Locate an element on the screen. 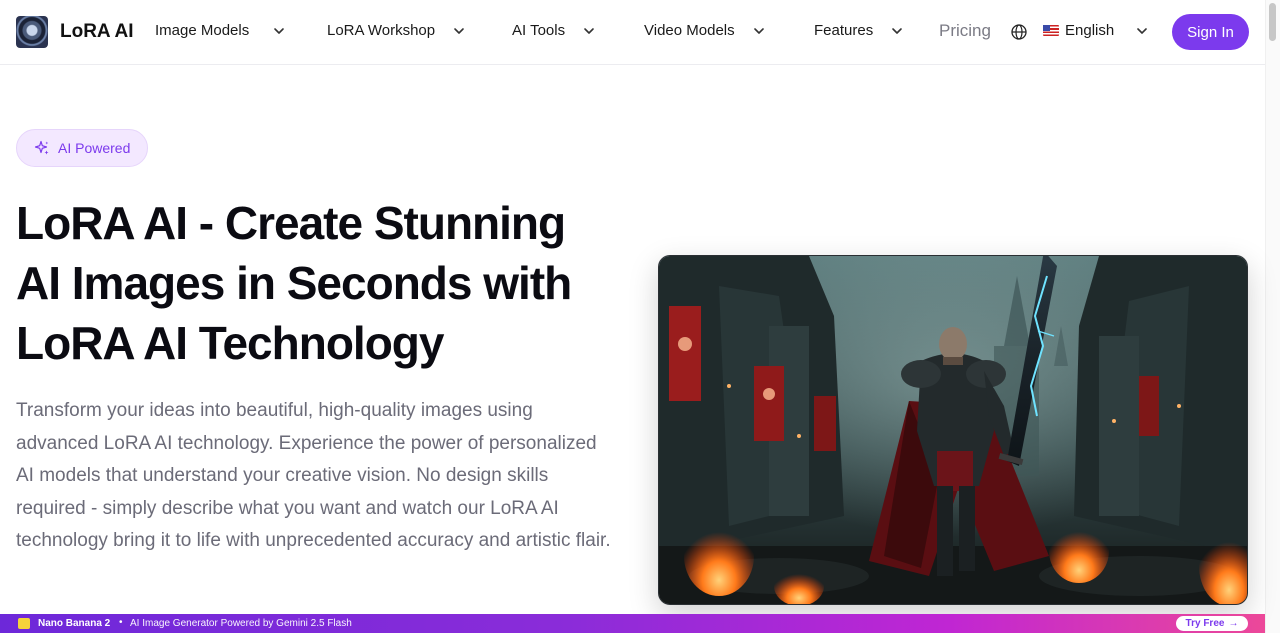  arrow-right-icon: → is located at coordinates (1233, 623).